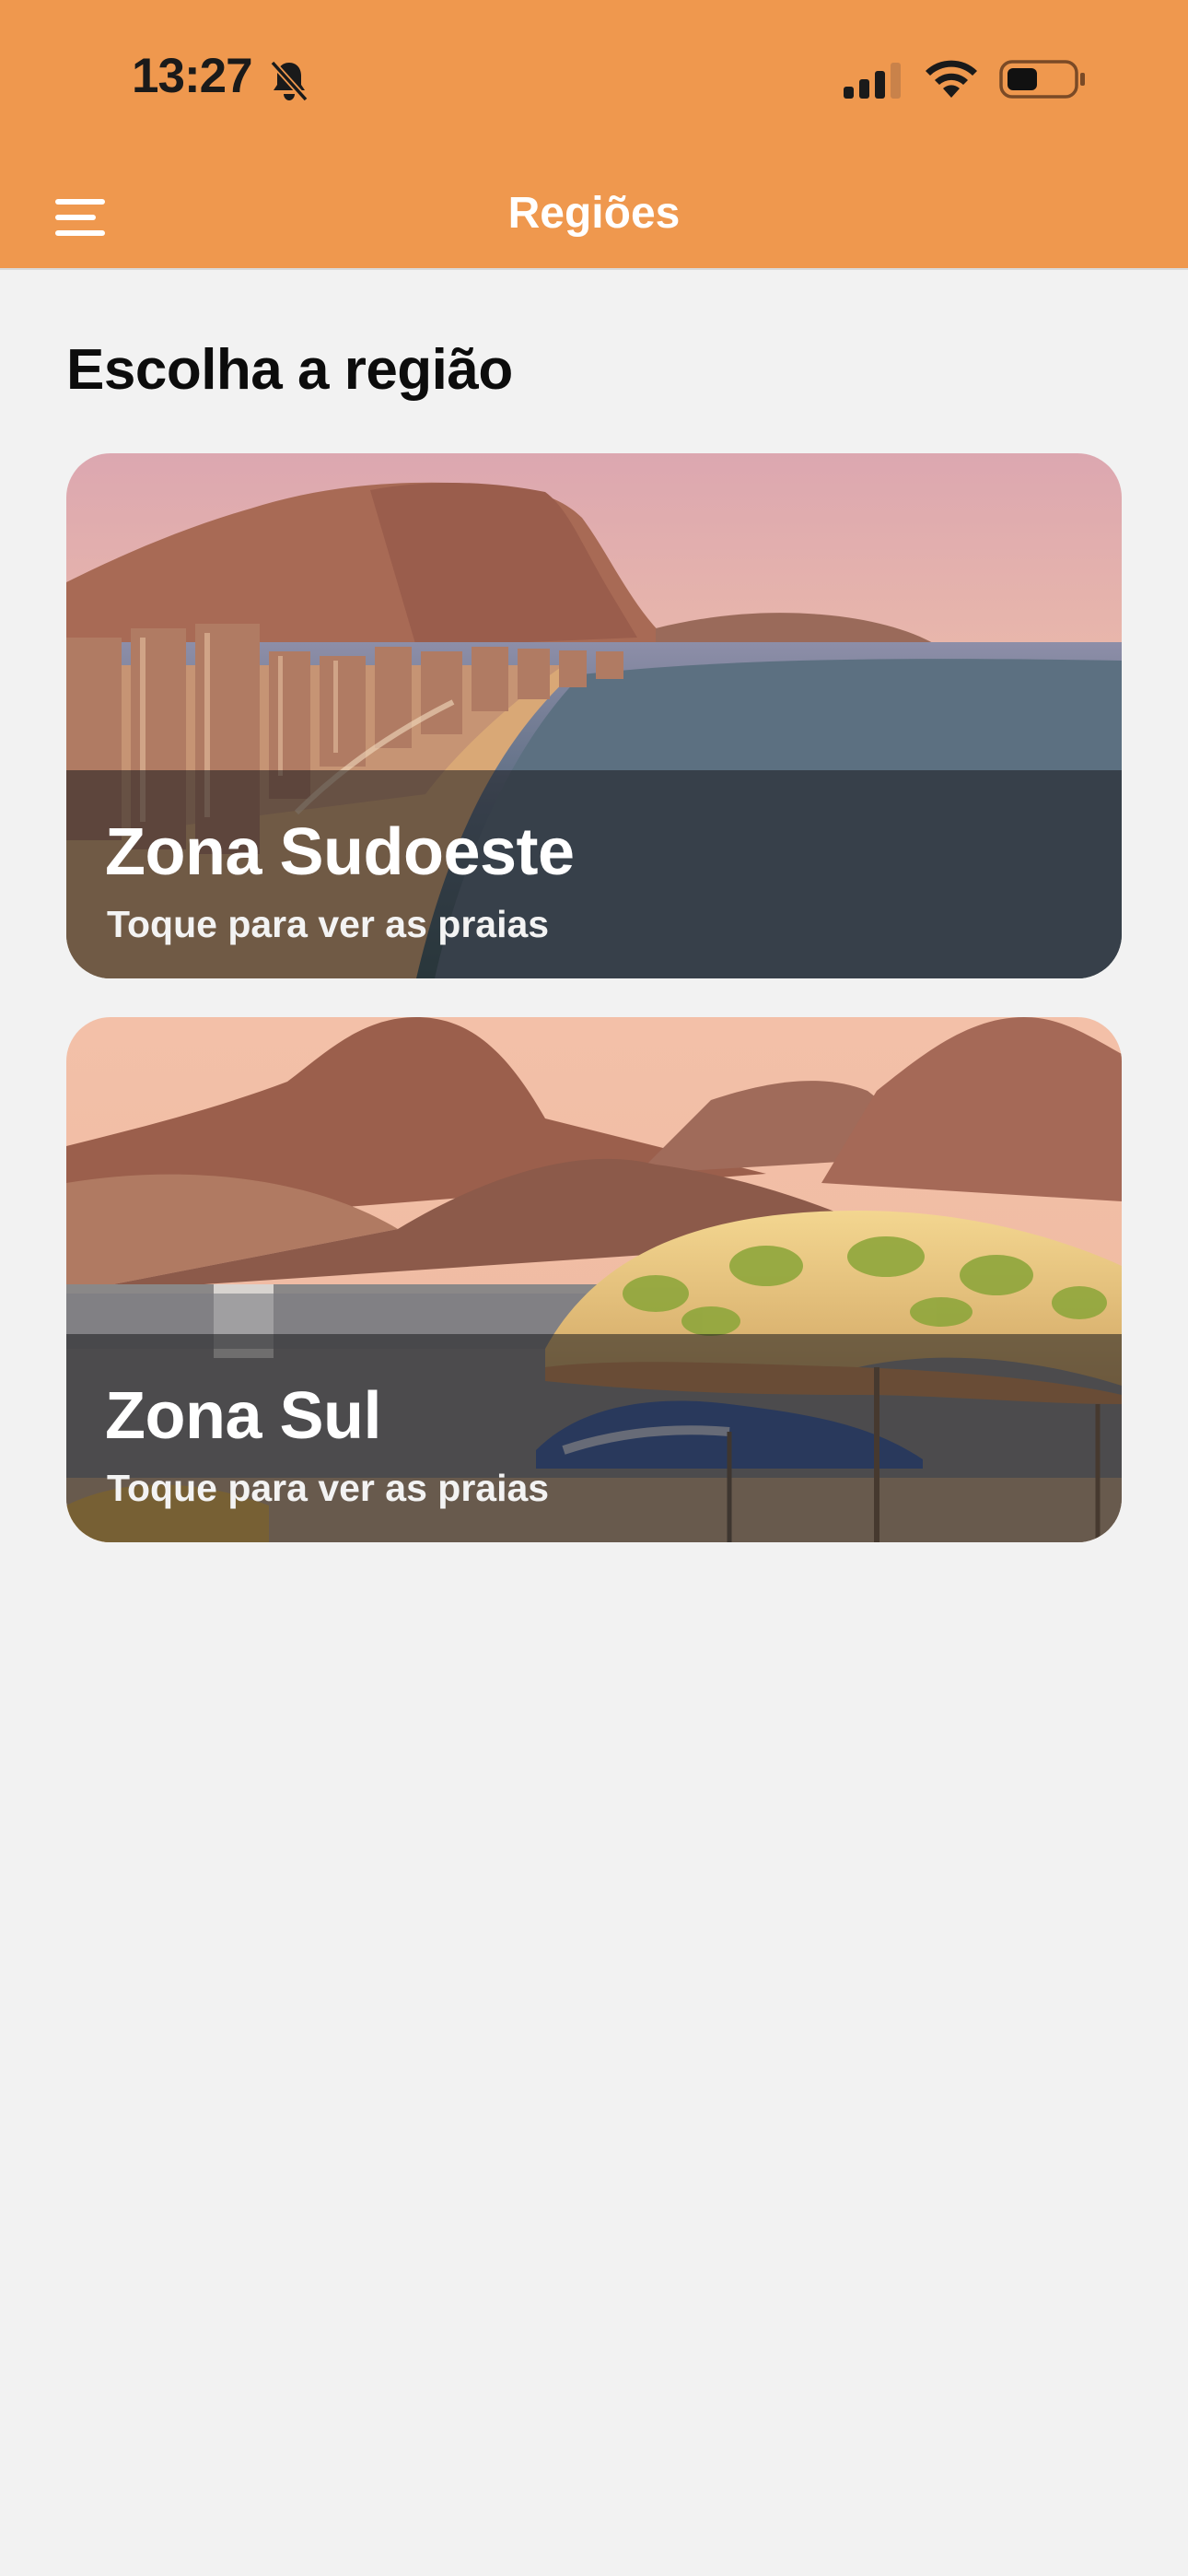 This screenshot has width=1188, height=2576. Describe the element at coordinates (872, 81) in the screenshot. I see `cellular-signal-icon` at that location.